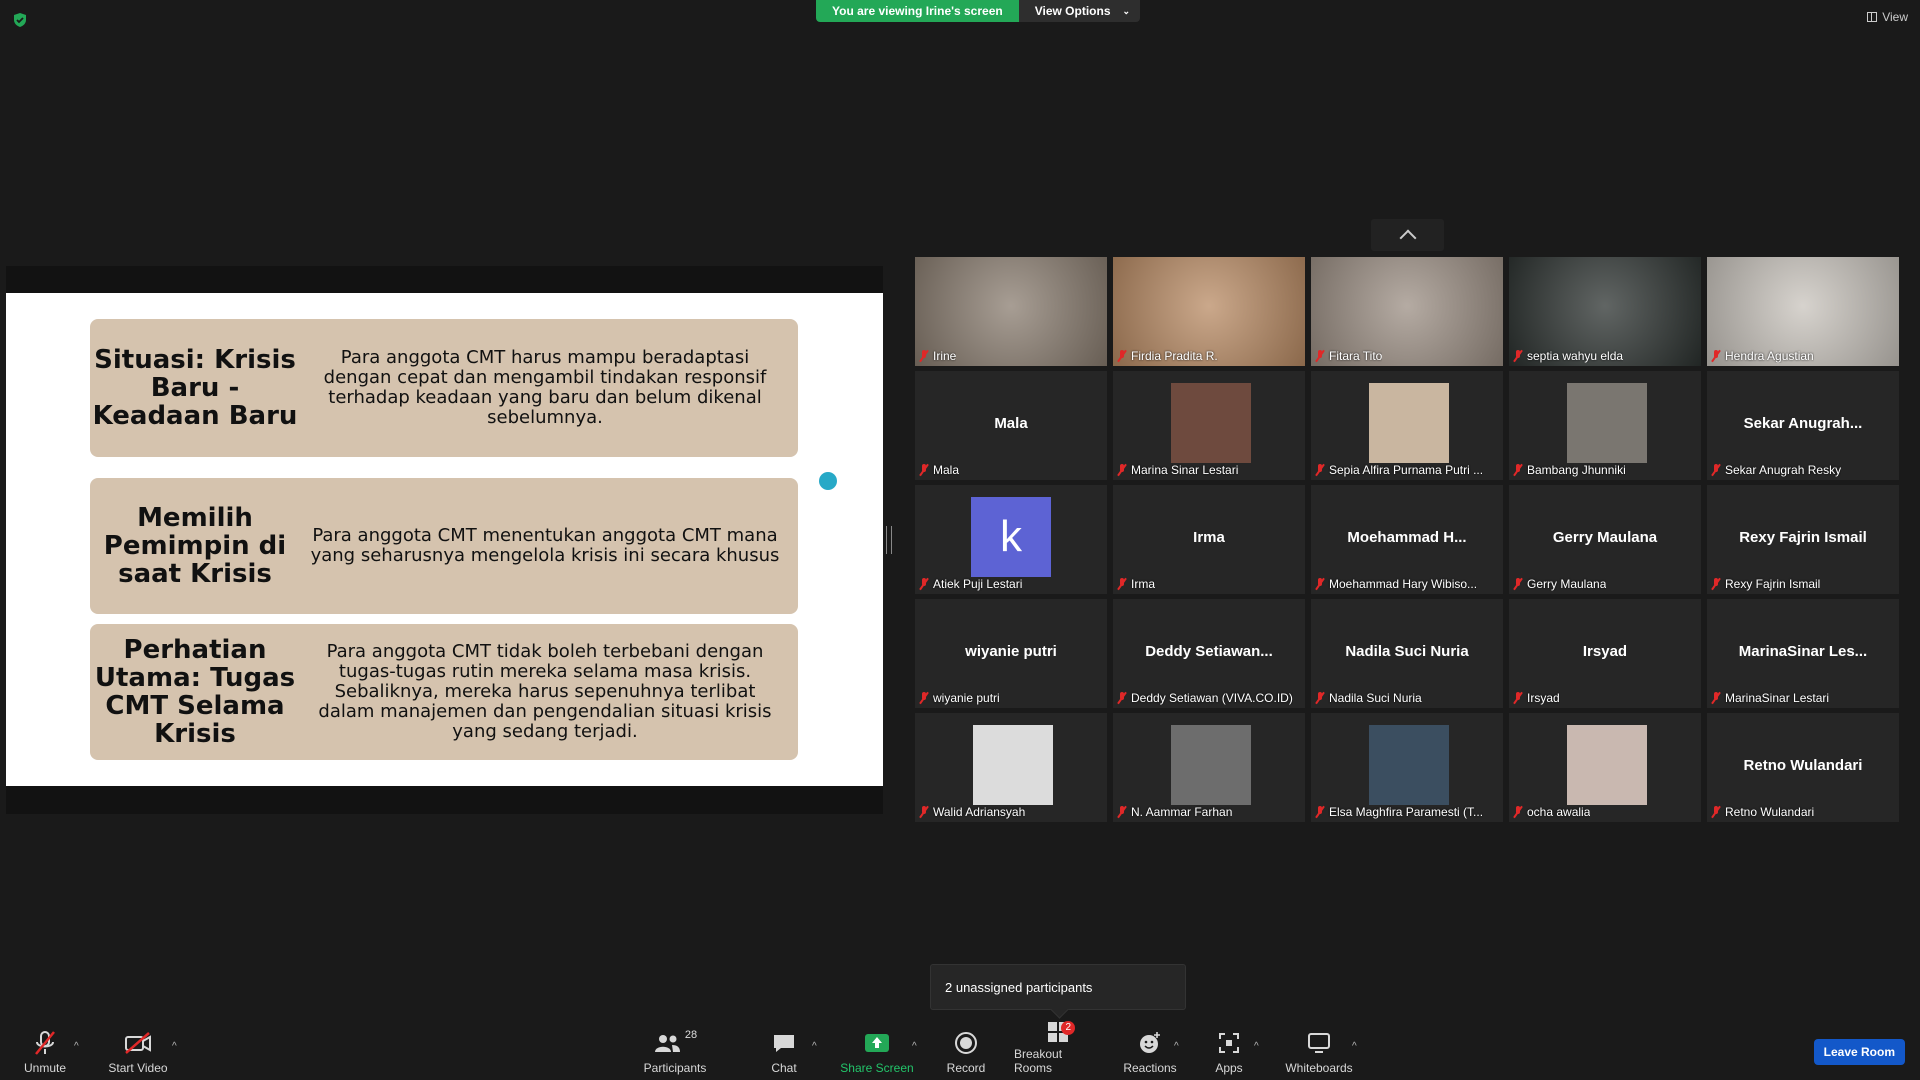 Image resolution: width=1920 pixels, height=1080 pixels. I want to click on participant-display-name: Retno Wulandari, so click(1803, 765).